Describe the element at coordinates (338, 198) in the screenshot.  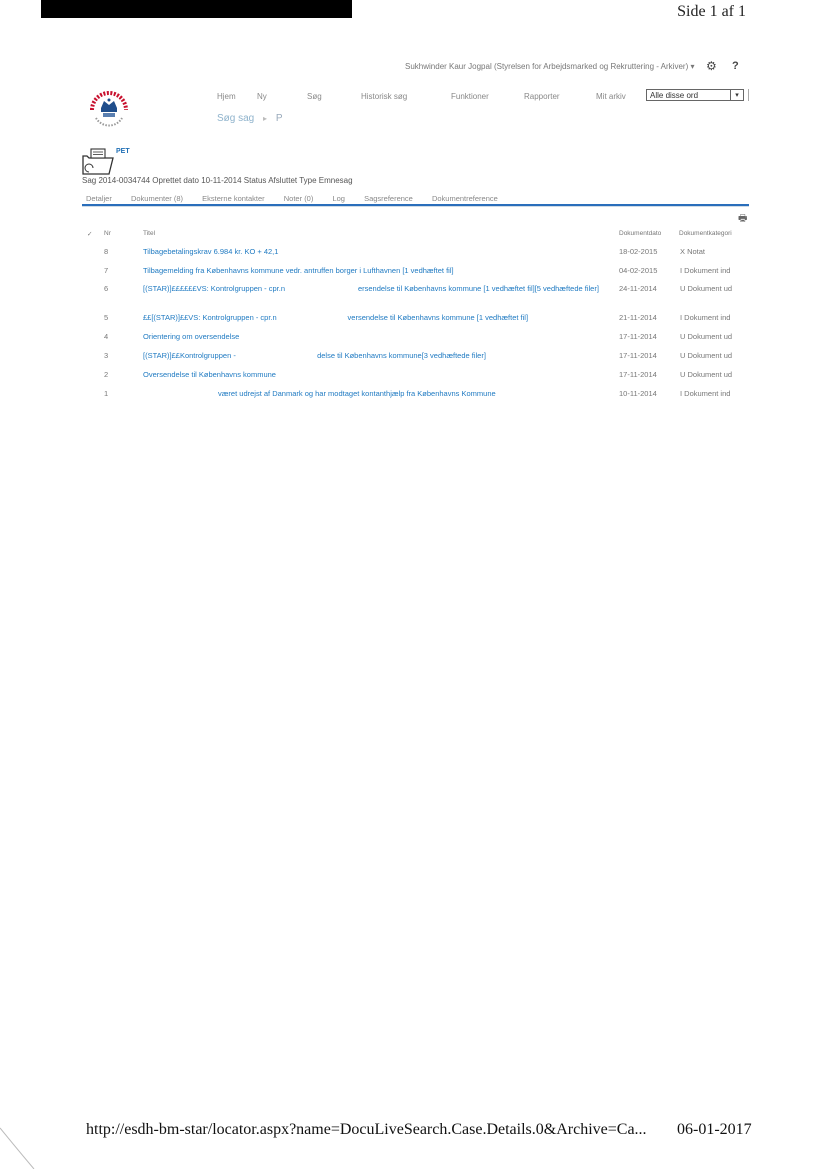
I see `tab-log: Log` at that location.